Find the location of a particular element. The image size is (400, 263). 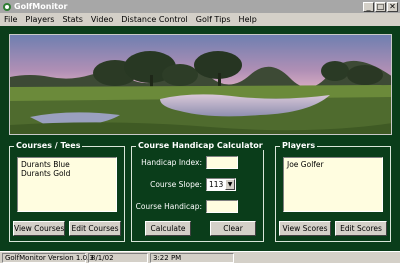

calculate-button: Calculate is located at coordinates (168, 228).